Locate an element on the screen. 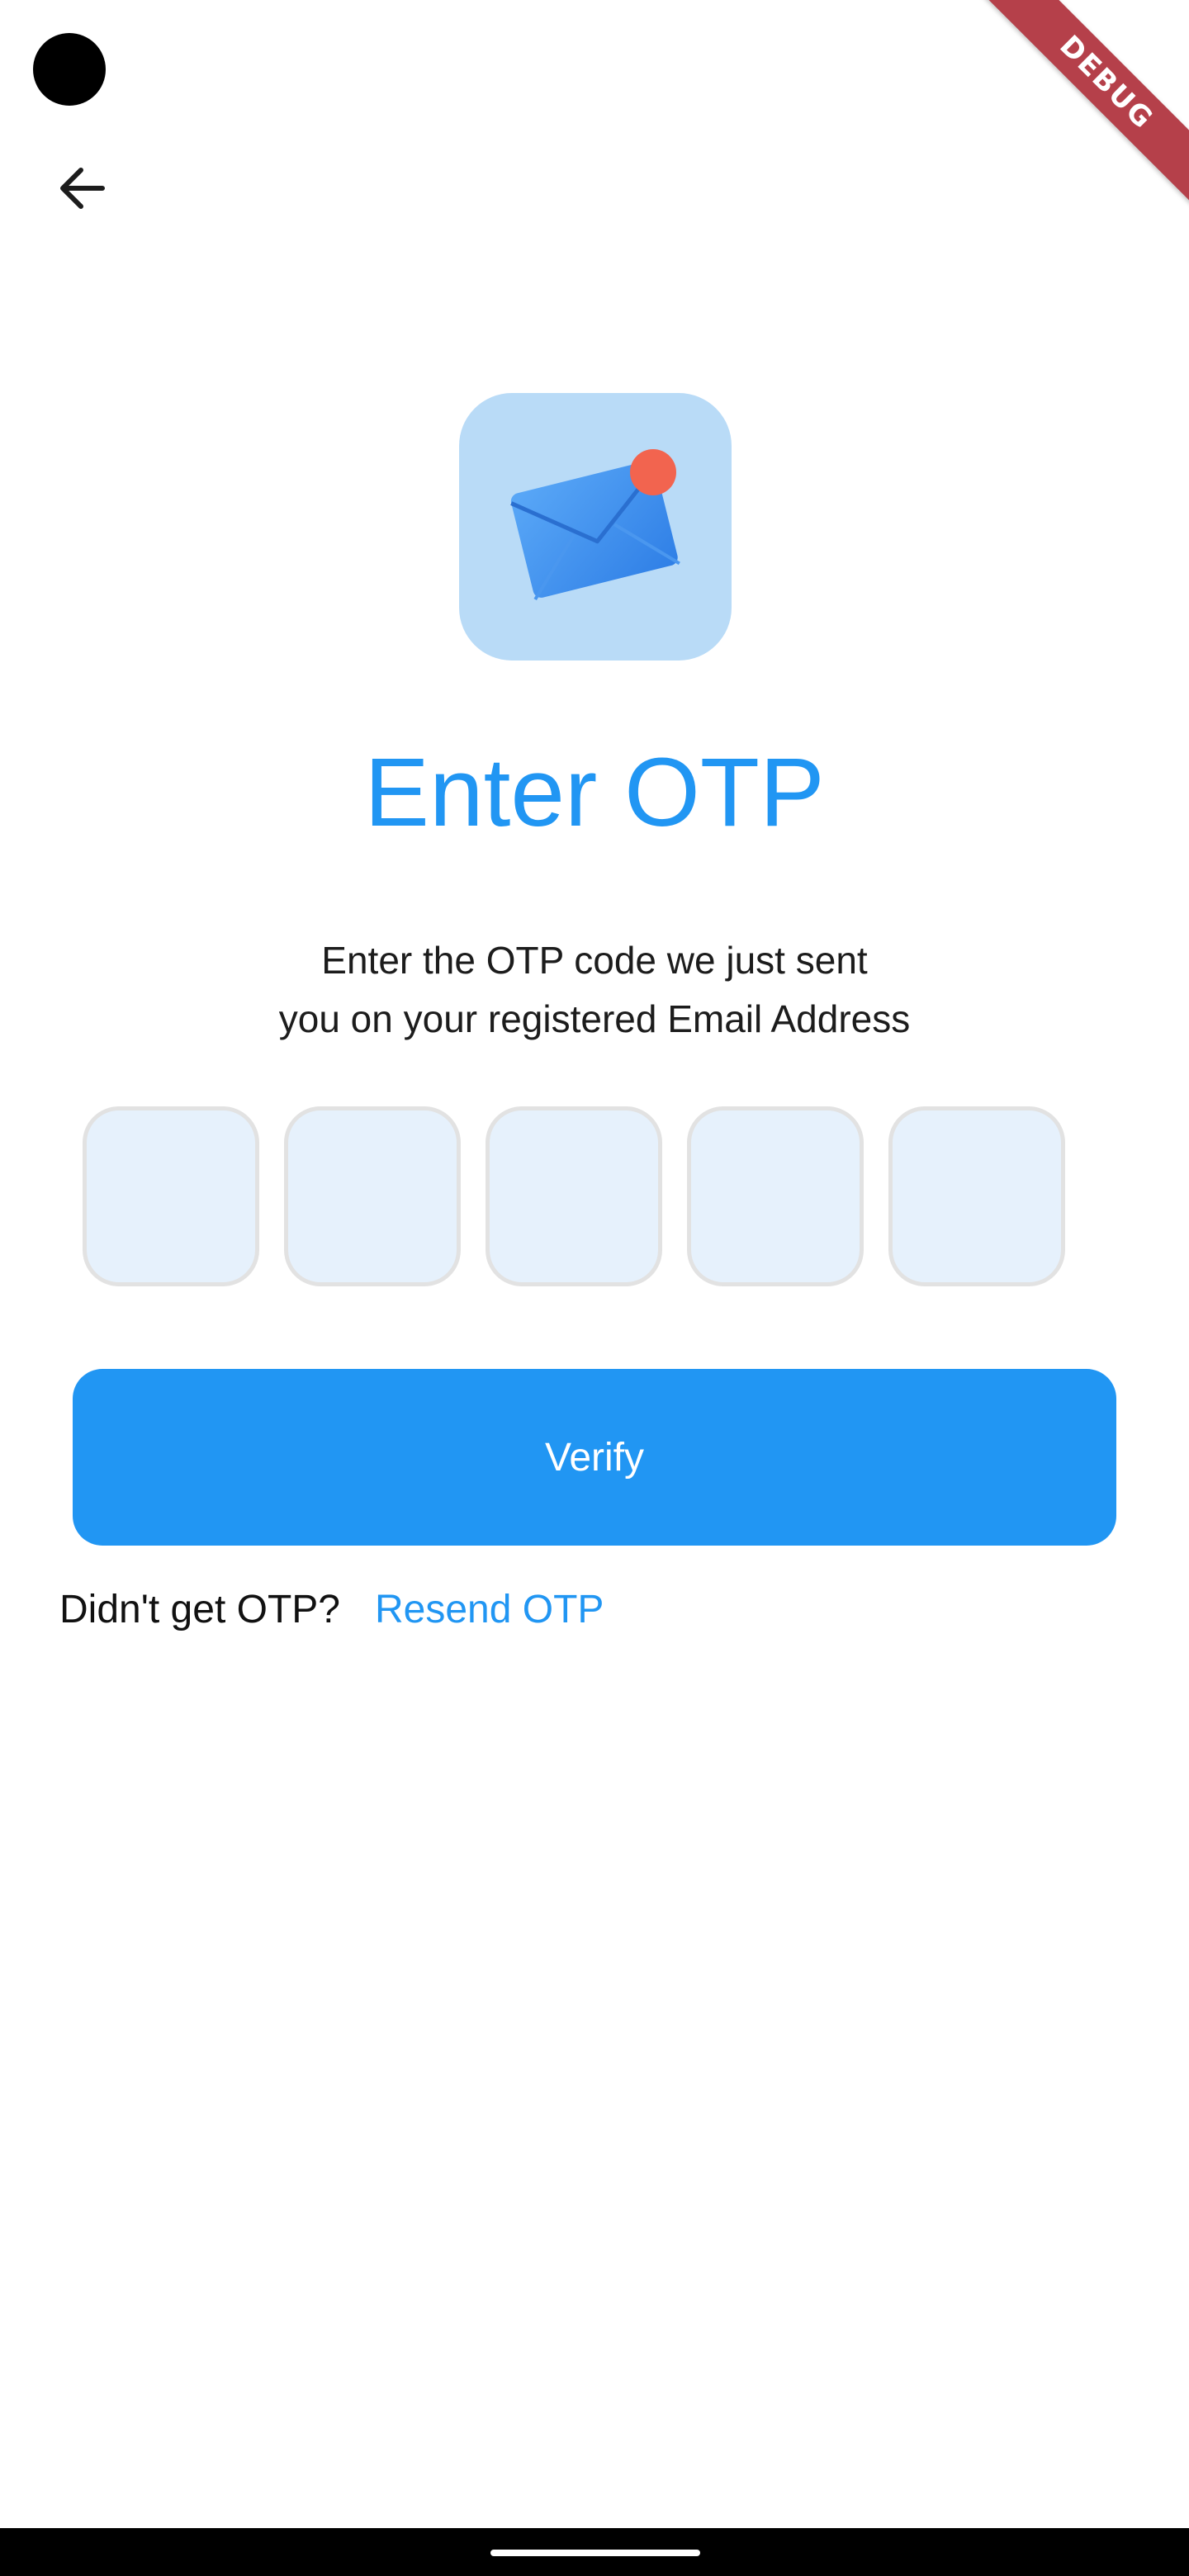 This screenshot has width=1189, height=2576. subtitle-line-2: you on your registered Email Address is located at coordinates (594, 1018).